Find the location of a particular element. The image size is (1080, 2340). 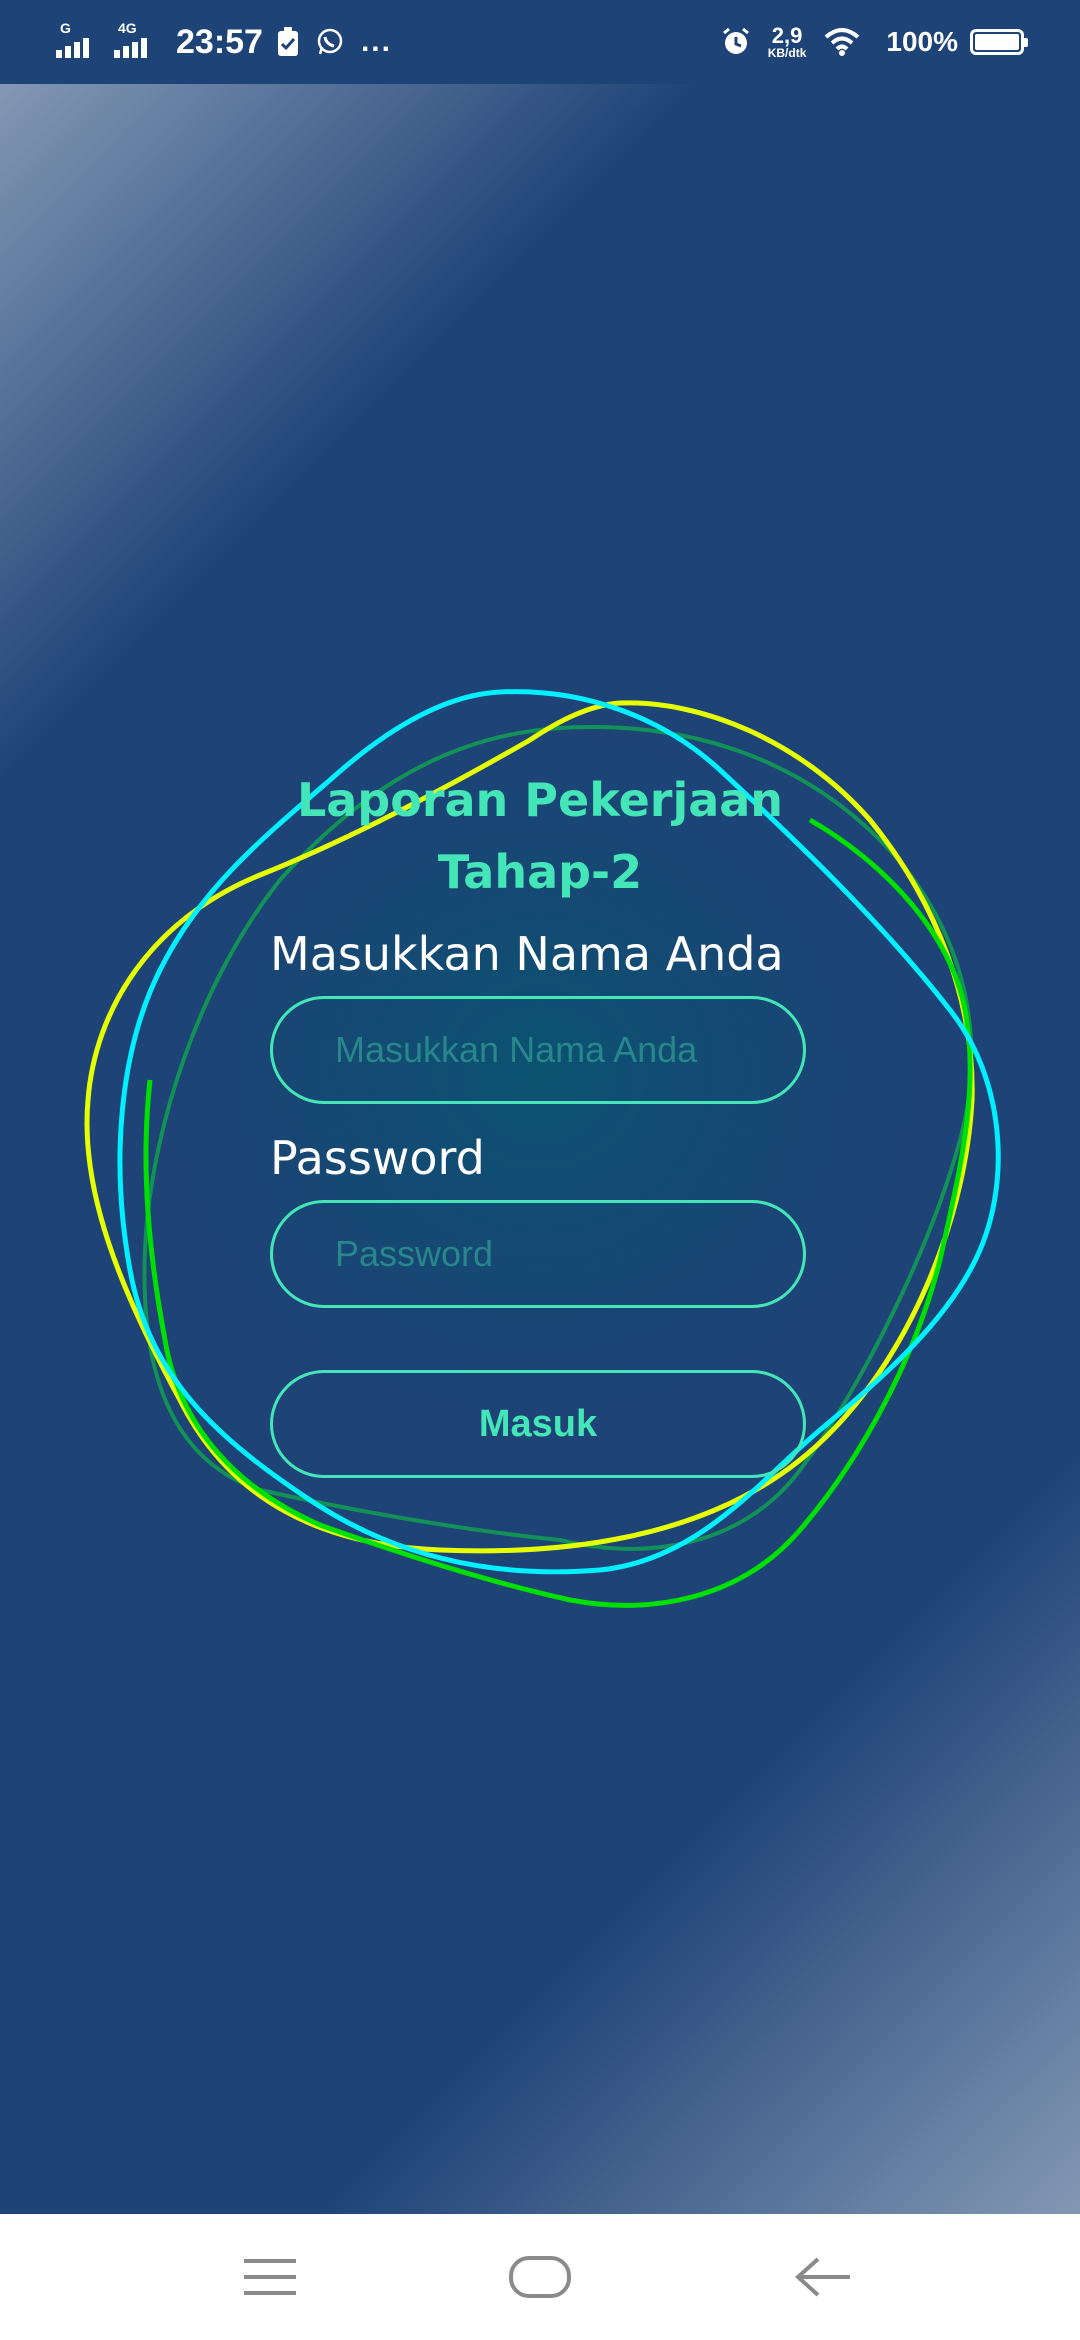

network-type-label: 4G is located at coordinates (127, 28).